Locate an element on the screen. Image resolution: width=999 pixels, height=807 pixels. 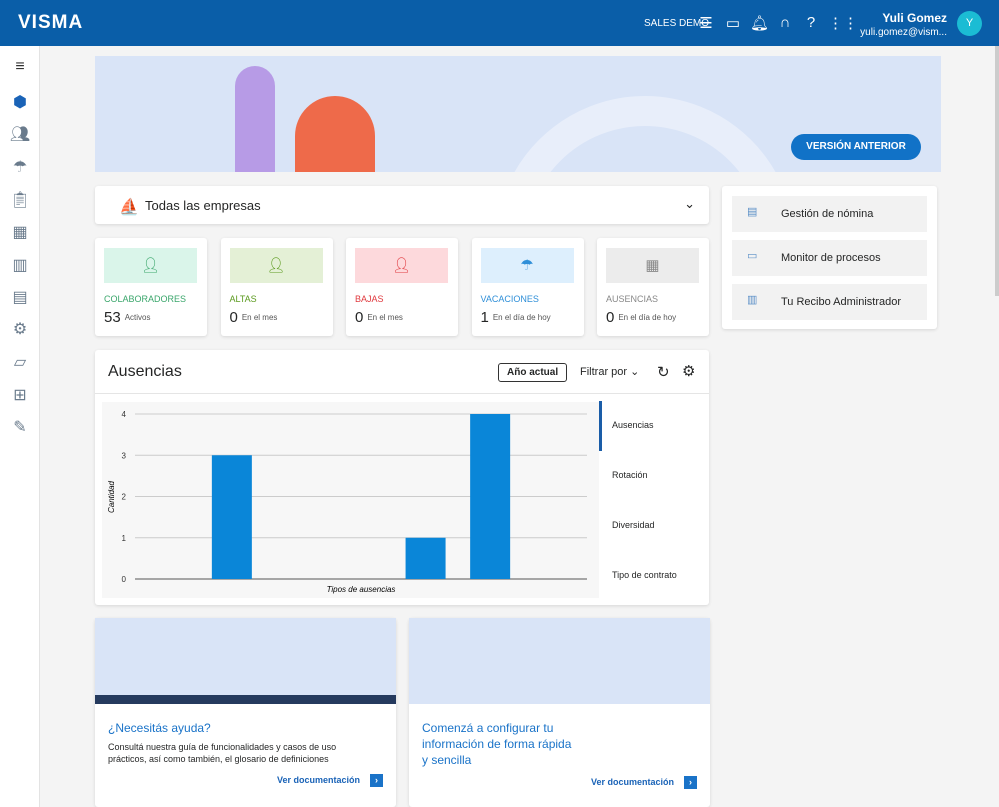
payroll-icon: ▤ is located at coordinates (752, 212).